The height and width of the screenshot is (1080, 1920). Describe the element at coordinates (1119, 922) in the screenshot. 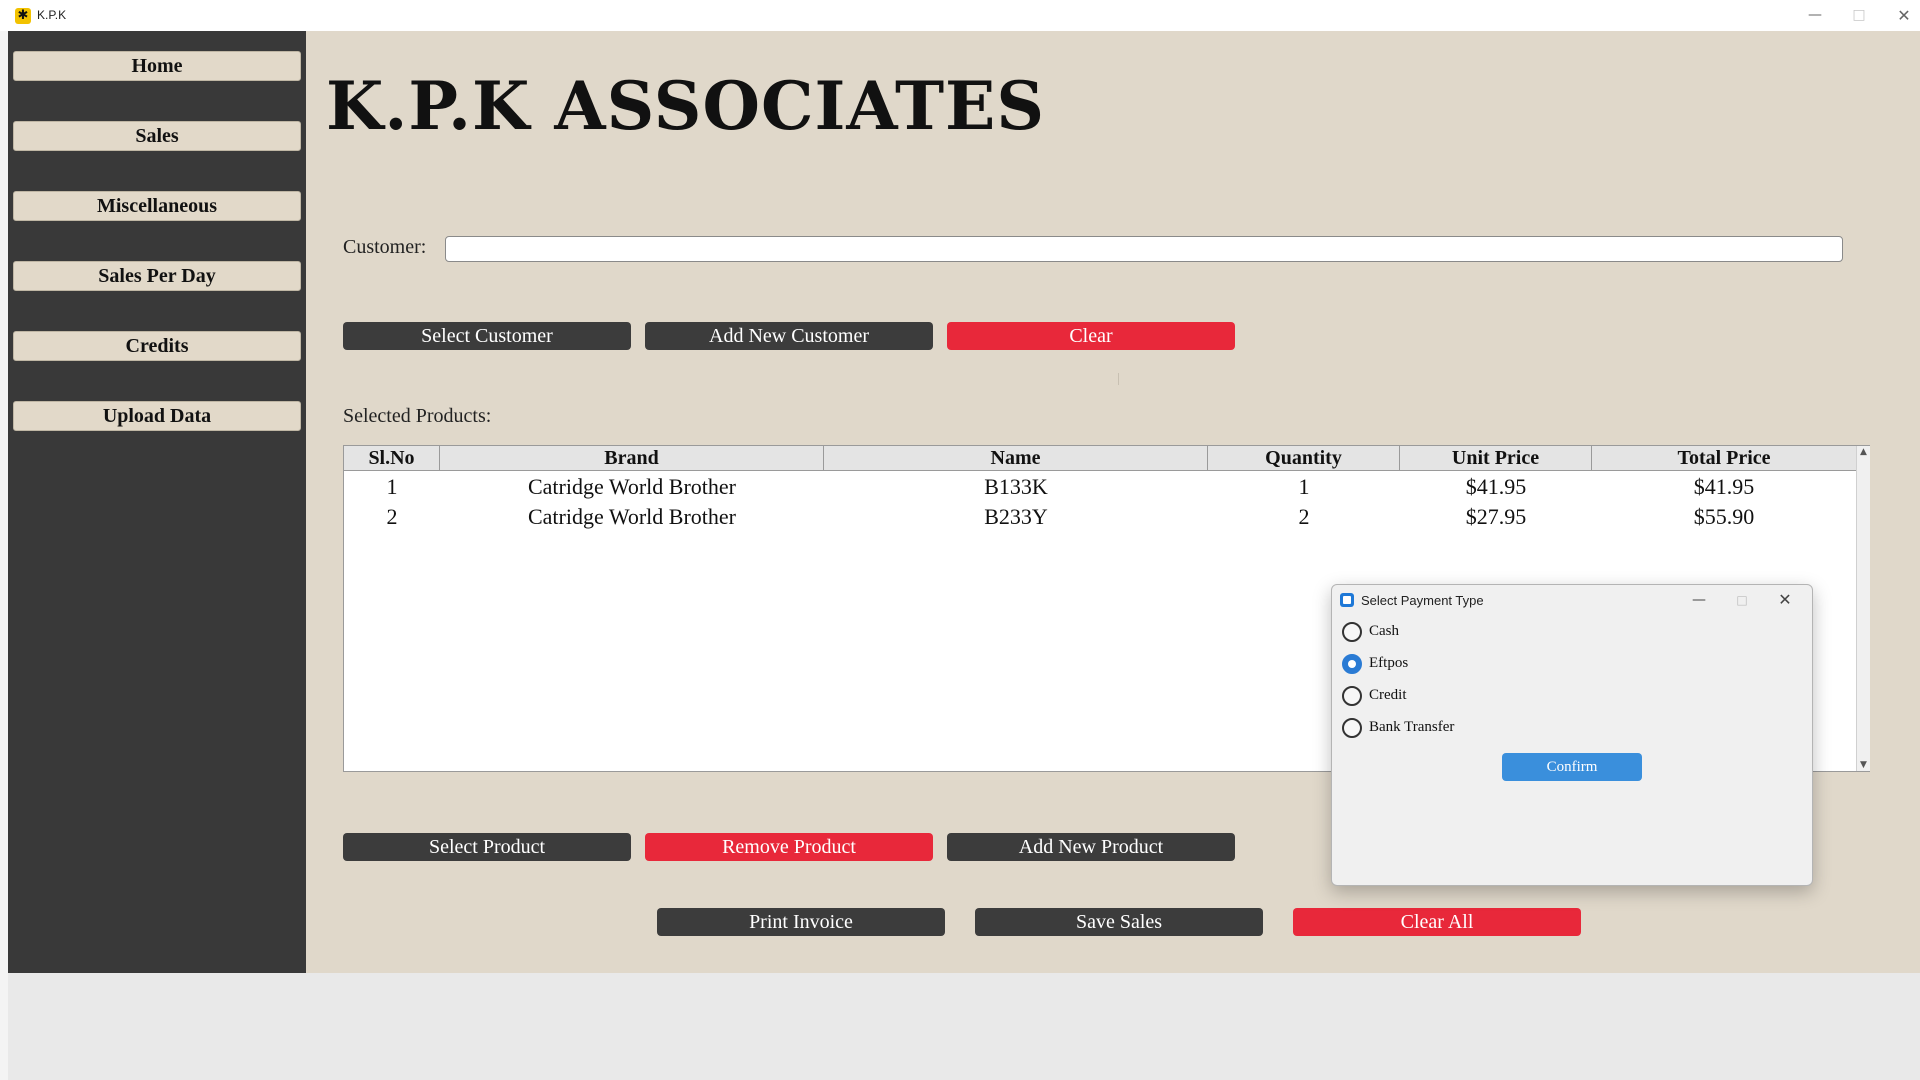

I see `save-sales-button: Save Sales` at that location.